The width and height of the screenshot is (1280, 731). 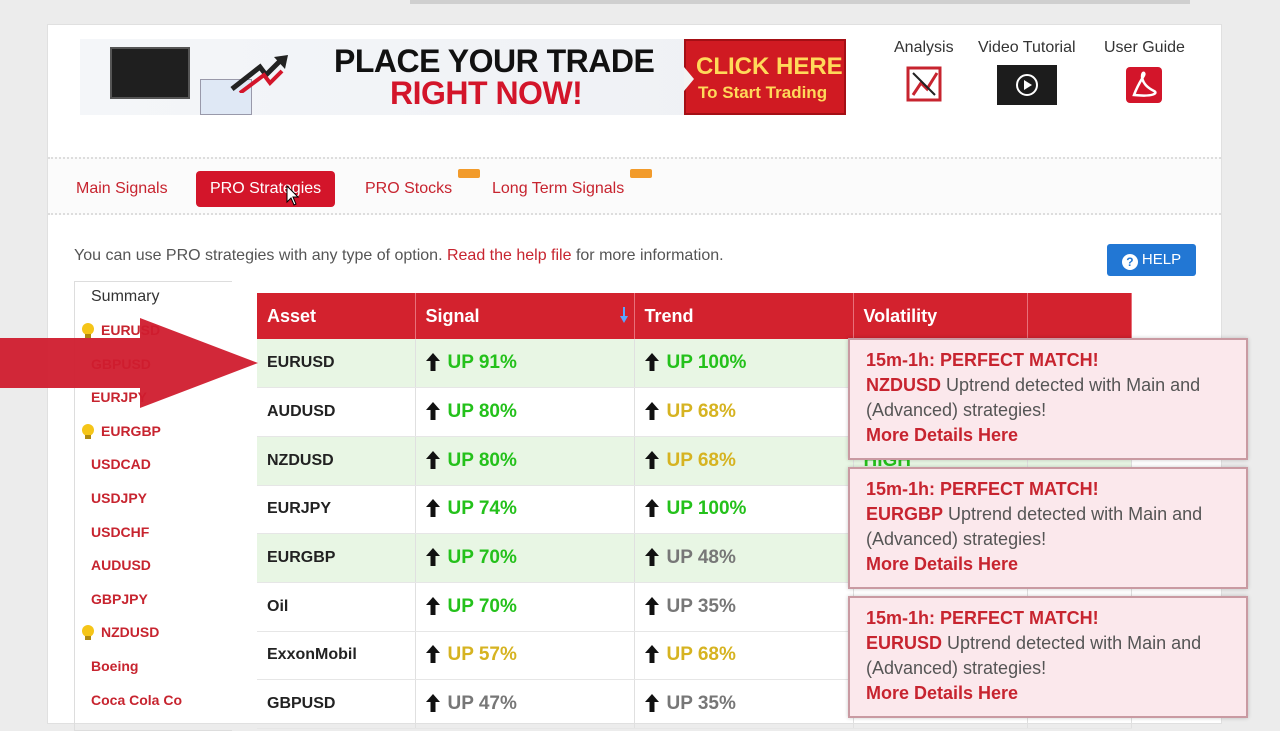 What do you see at coordinates (121, 464) in the screenshot?
I see `sidebar-item-label: USDCAD` at bounding box center [121, 464].